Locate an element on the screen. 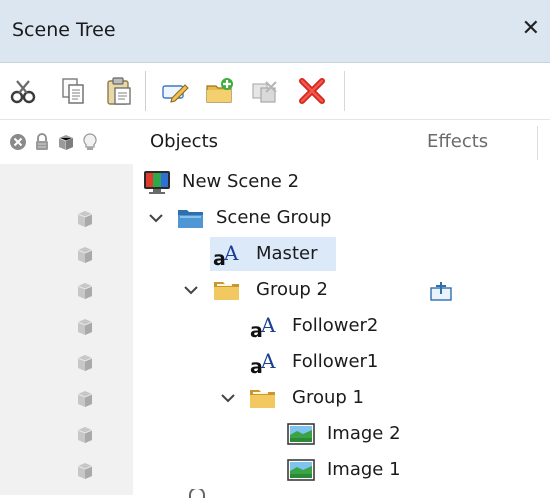 The height and width of the screenshot is (498, 550). delete-icon is located at coordinates (312, 91).